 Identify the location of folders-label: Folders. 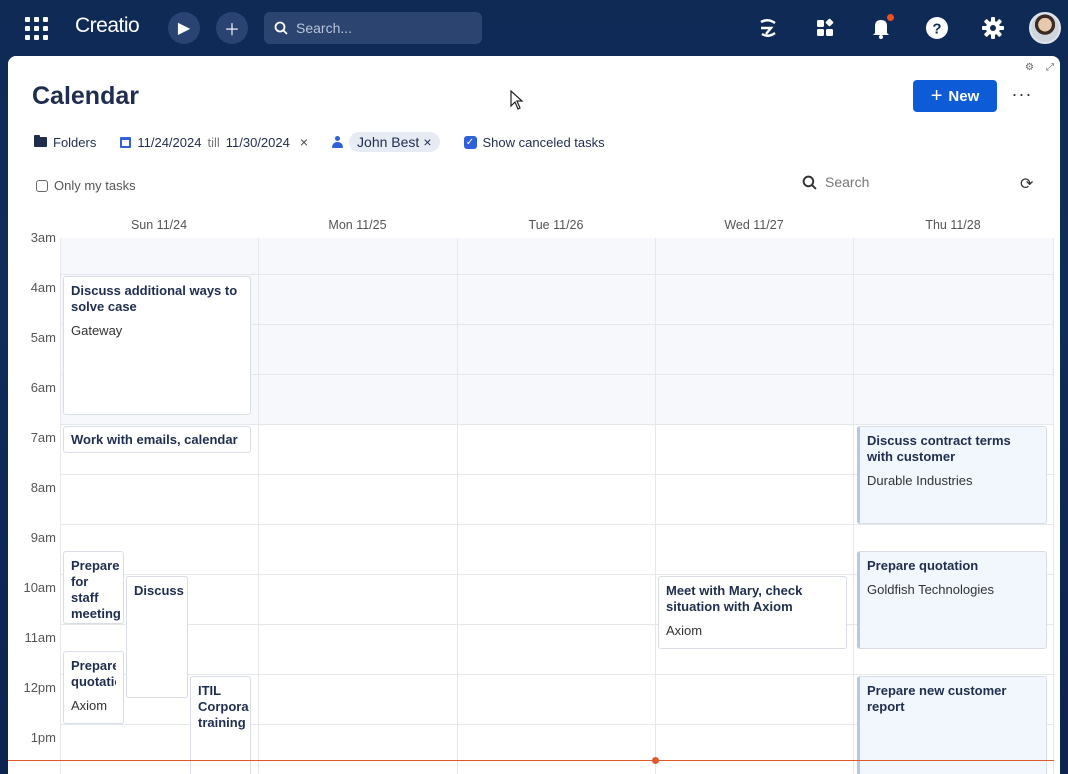
(75, 142).